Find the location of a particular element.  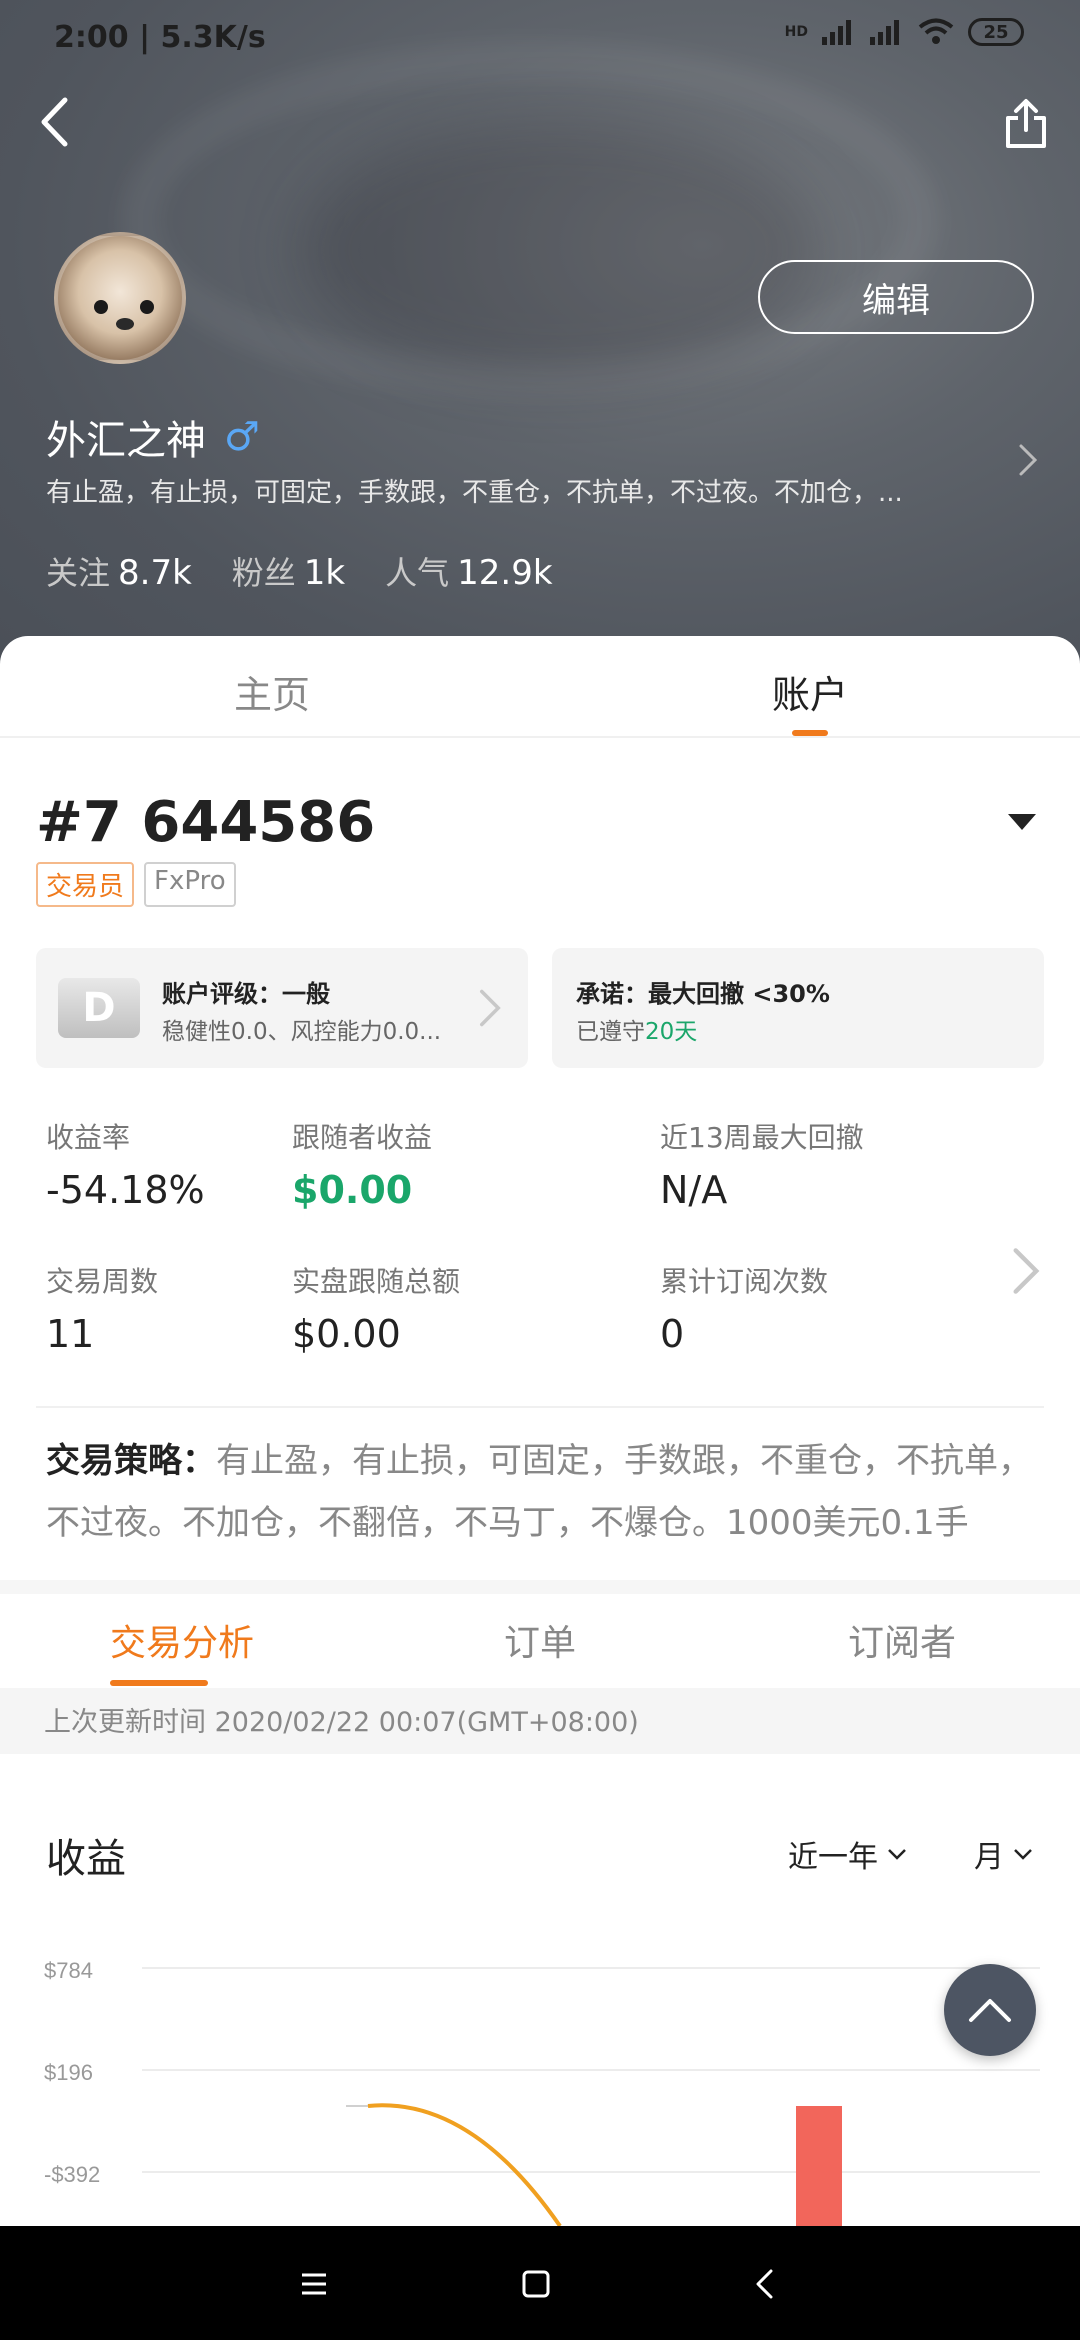

tab-trade-analysis: 交易分析 is located at coordinates (182, 1640).